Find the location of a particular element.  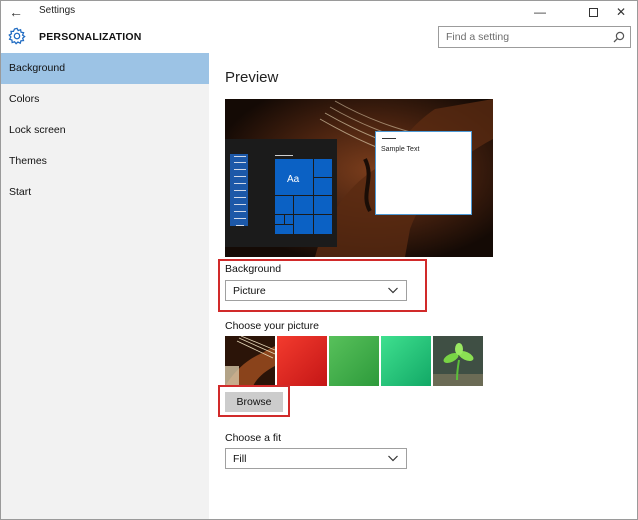

green-picture-thumbnail is located at coordinates (354, 361).